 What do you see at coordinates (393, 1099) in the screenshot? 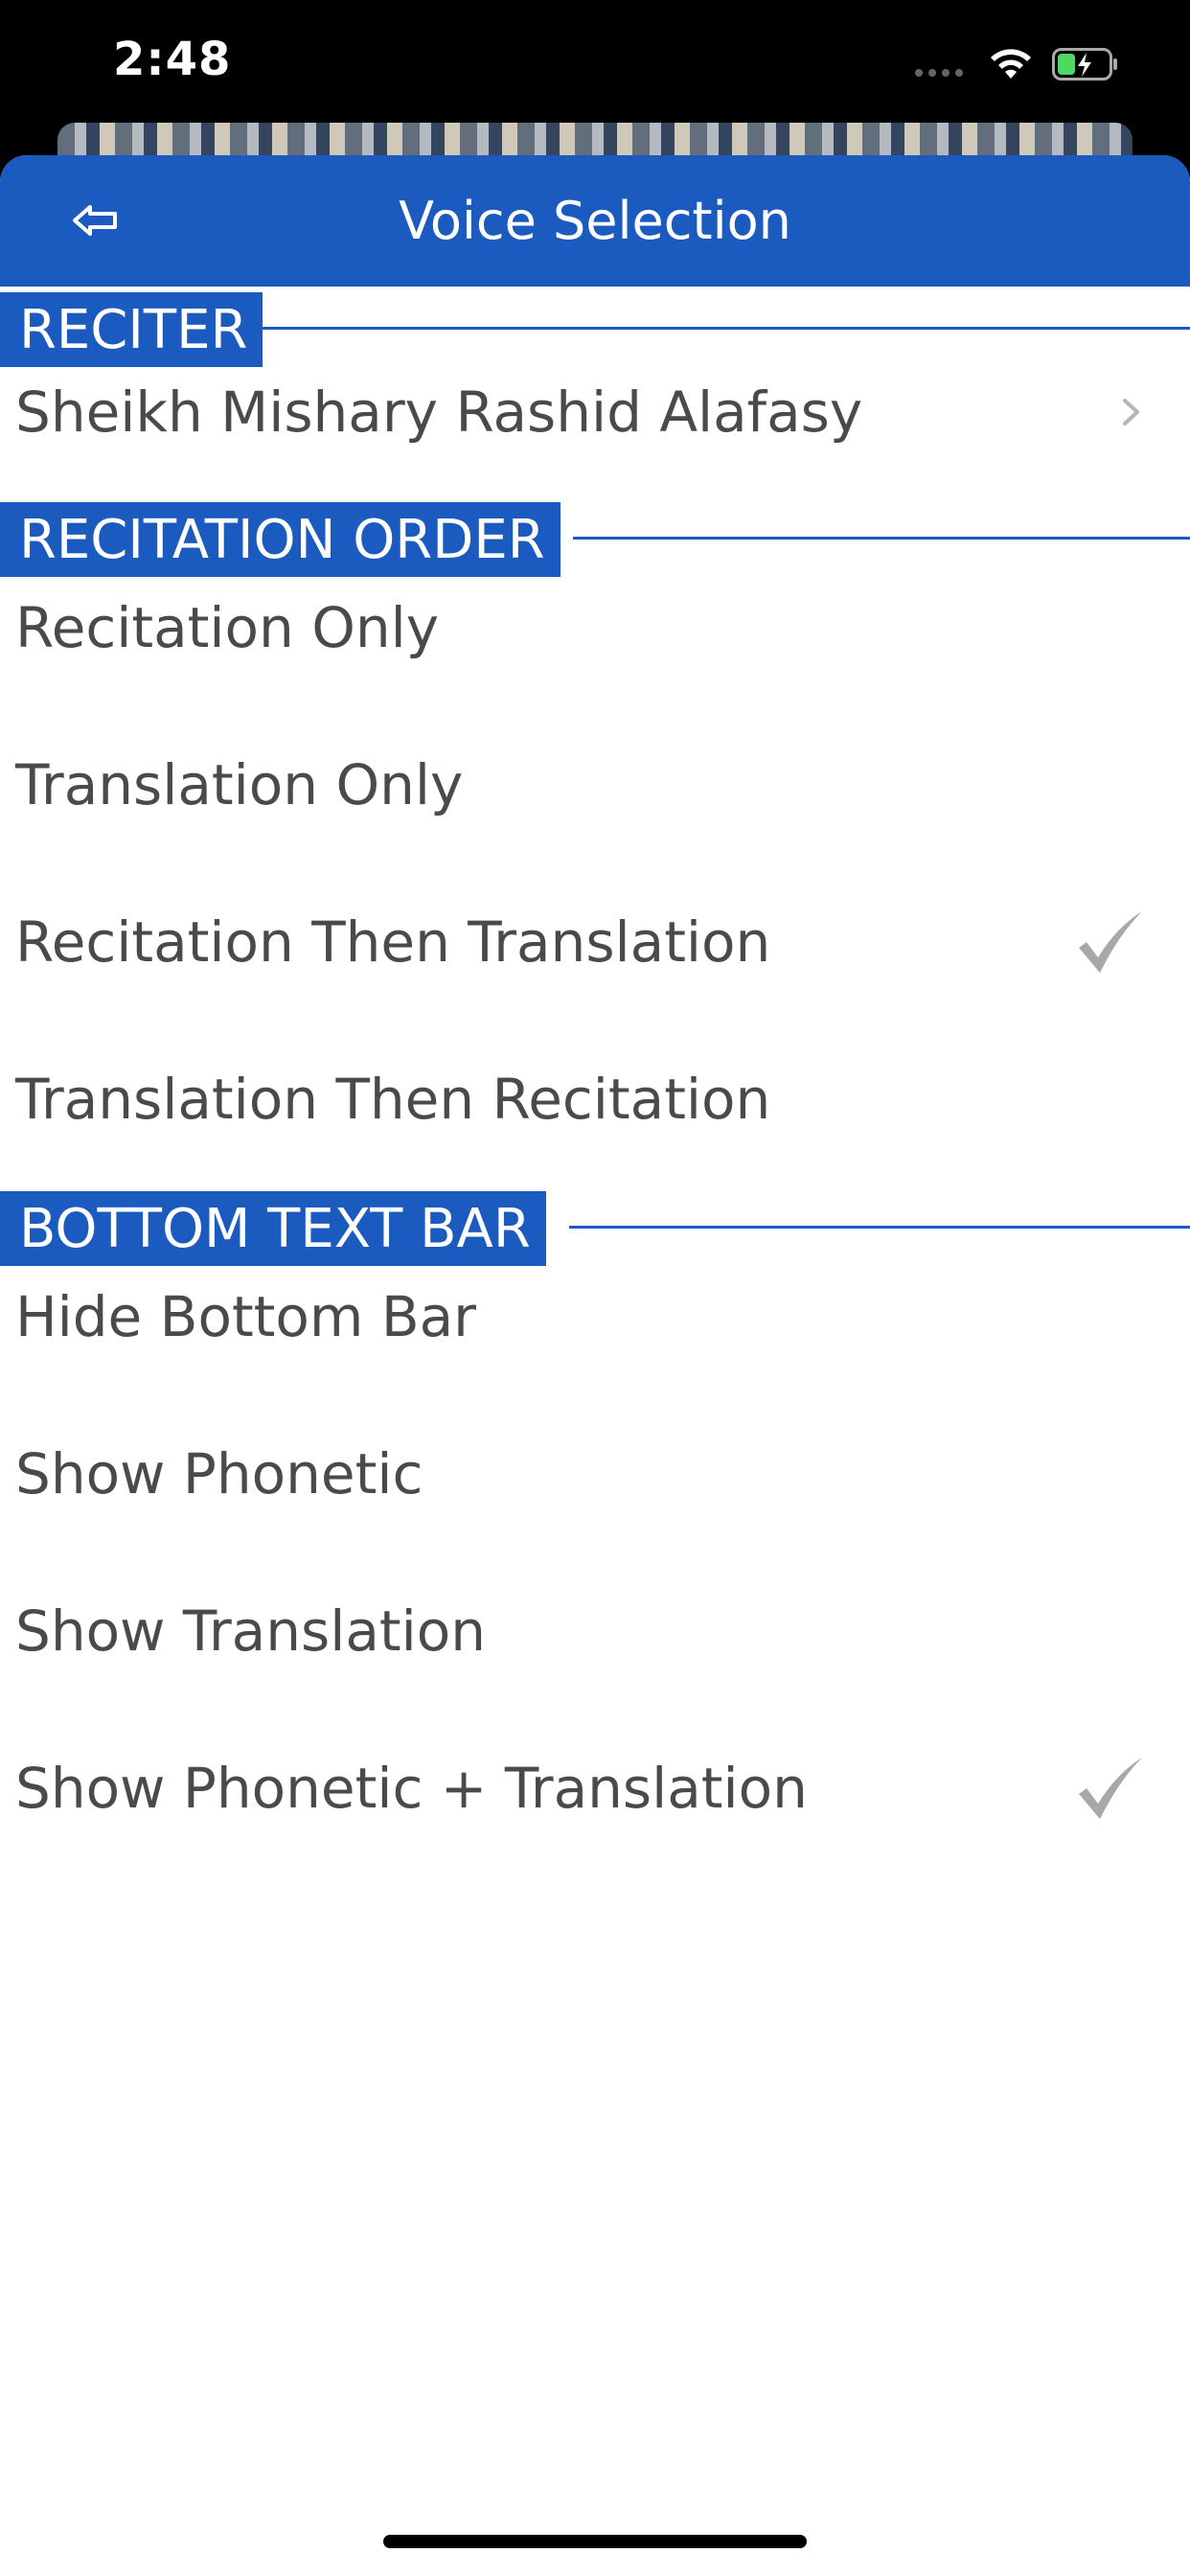
I see `option-label: Translation Then Recitation` at bounding box center [393, 1099].